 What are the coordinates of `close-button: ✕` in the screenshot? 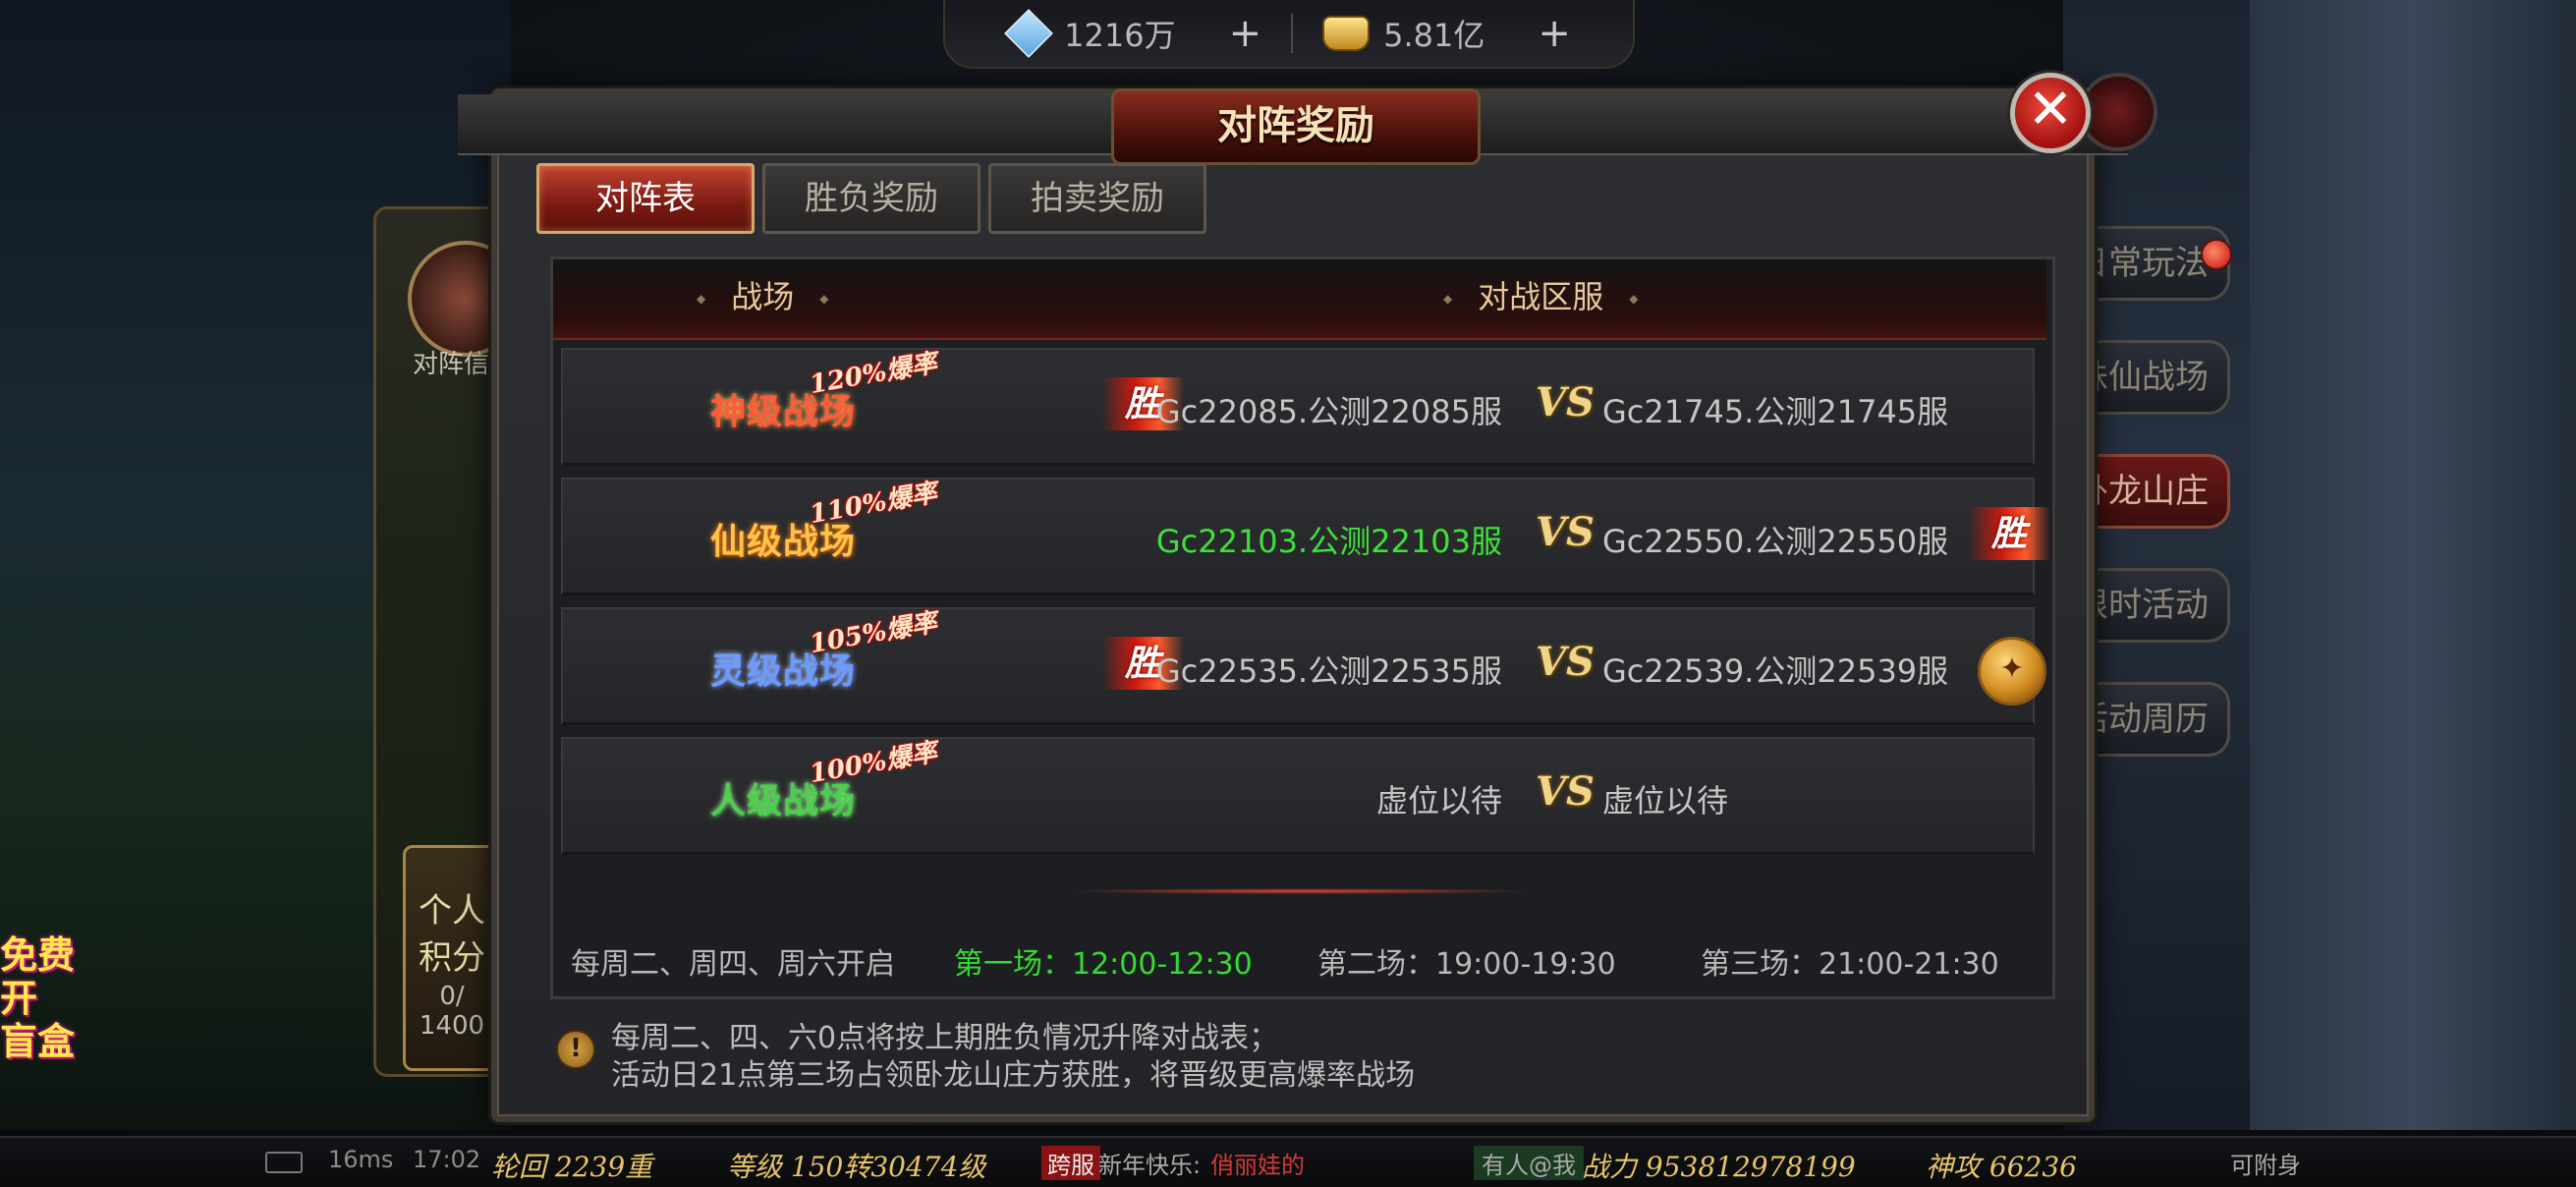 It's located at (2050, 113).